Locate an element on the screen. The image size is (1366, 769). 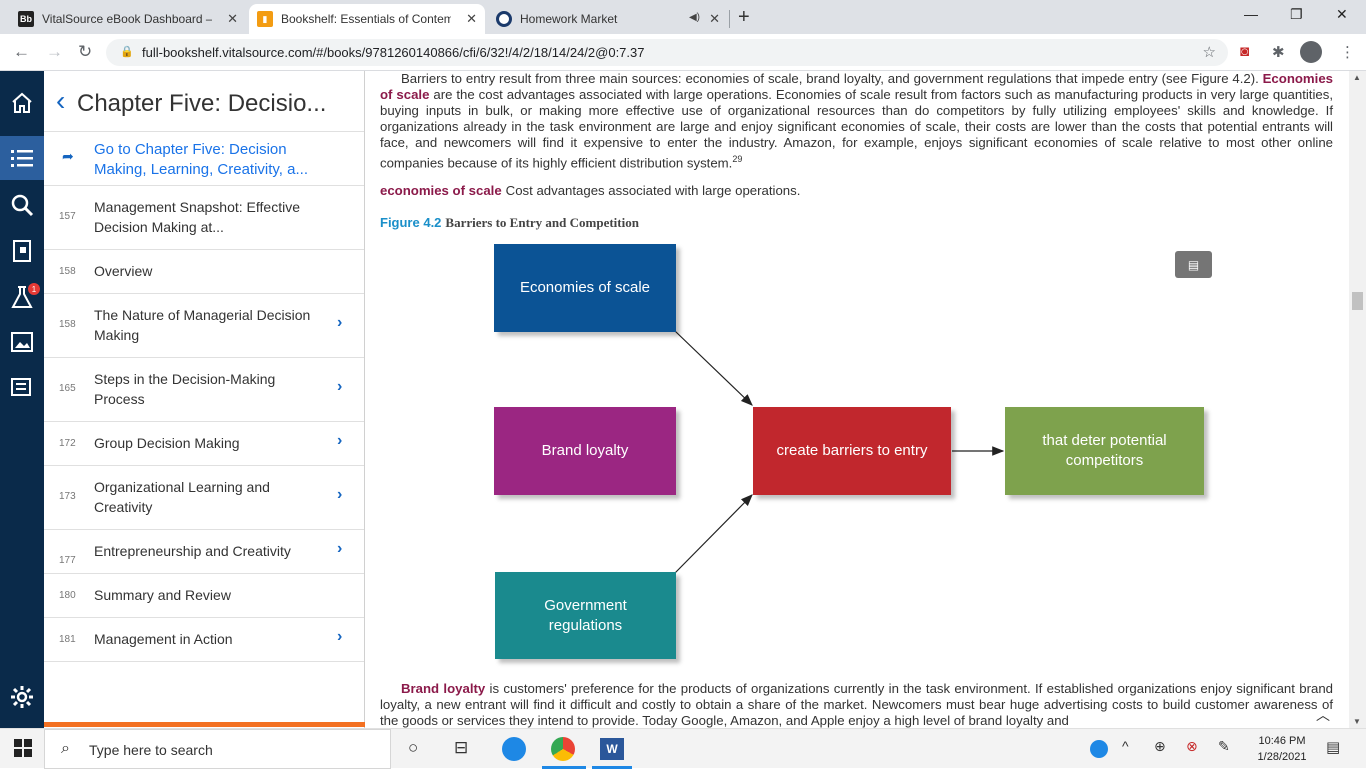
extension-shield-icon: ◙ is located at coordinates (1244, 51).